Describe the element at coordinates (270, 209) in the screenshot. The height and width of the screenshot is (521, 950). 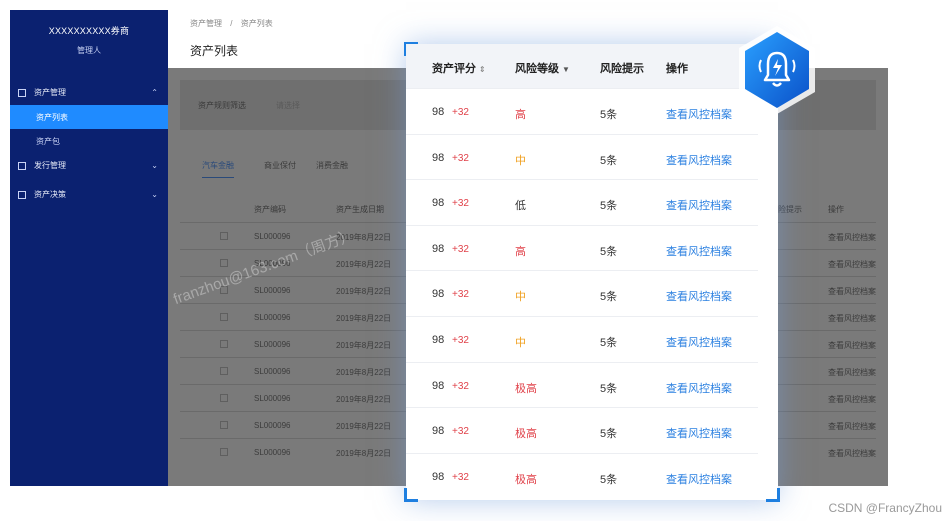
I see `column-header: 资产编码` at that location.